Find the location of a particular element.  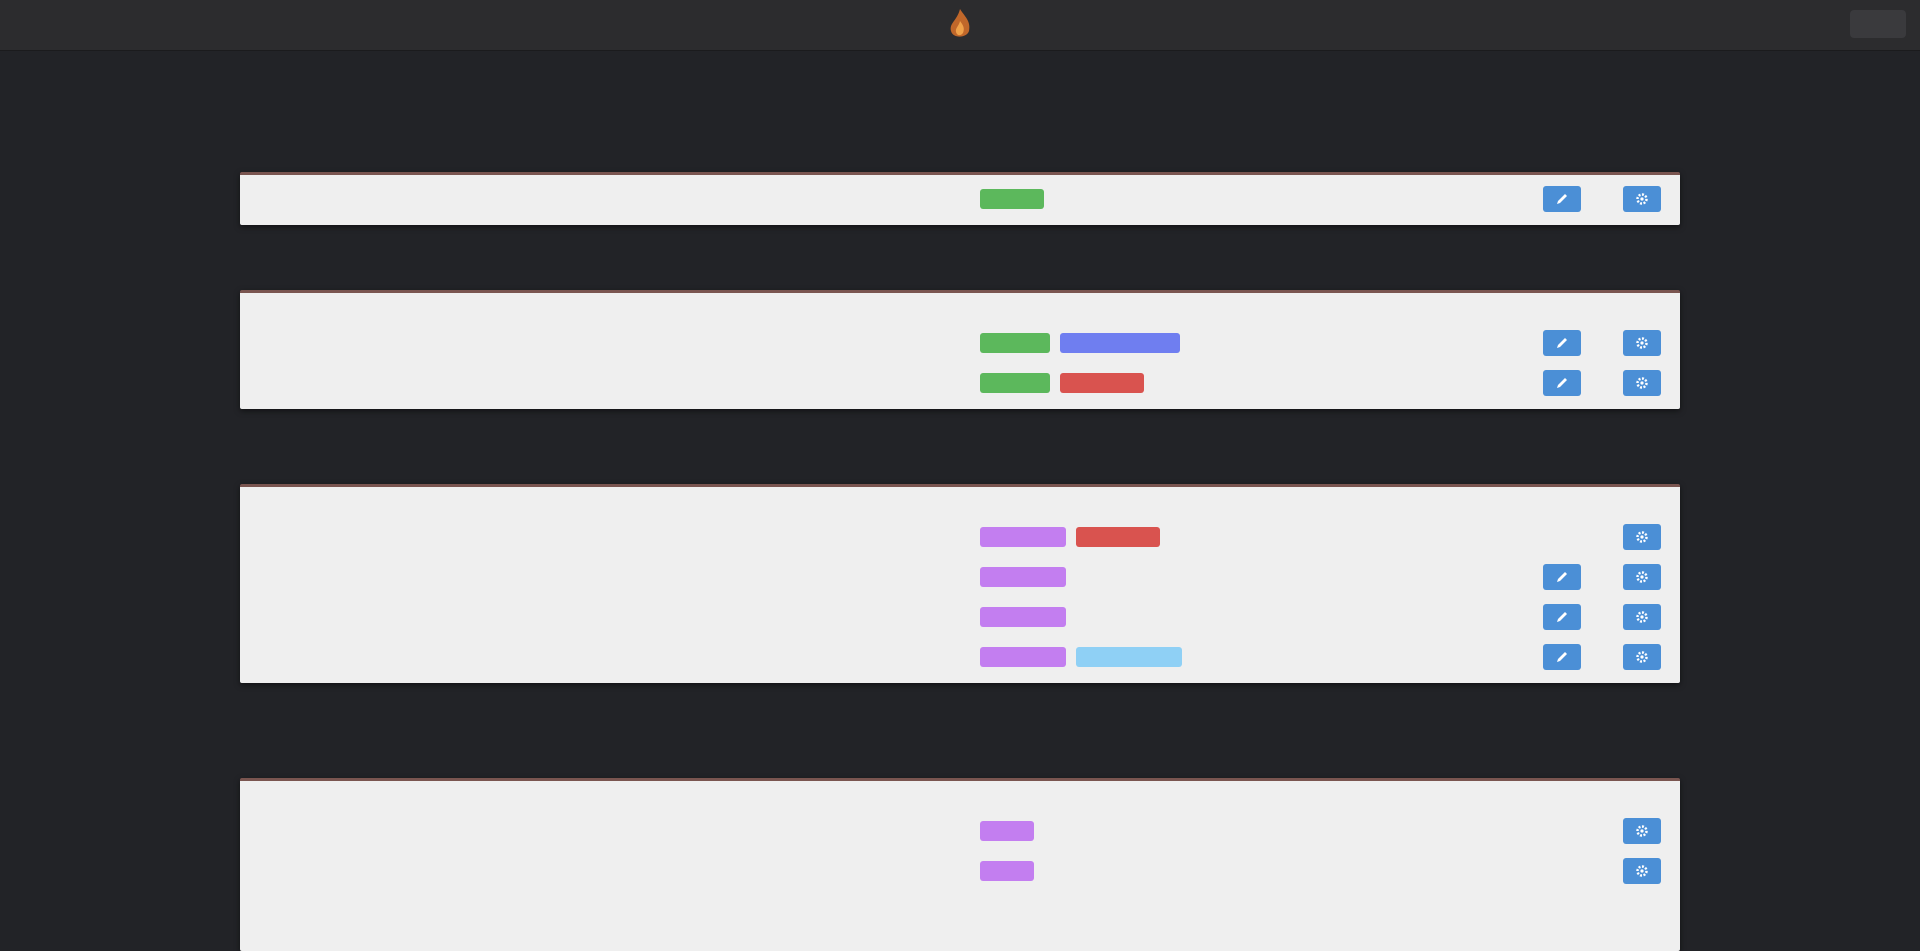

flame-logo-icon is located at coordinates (960, 24).